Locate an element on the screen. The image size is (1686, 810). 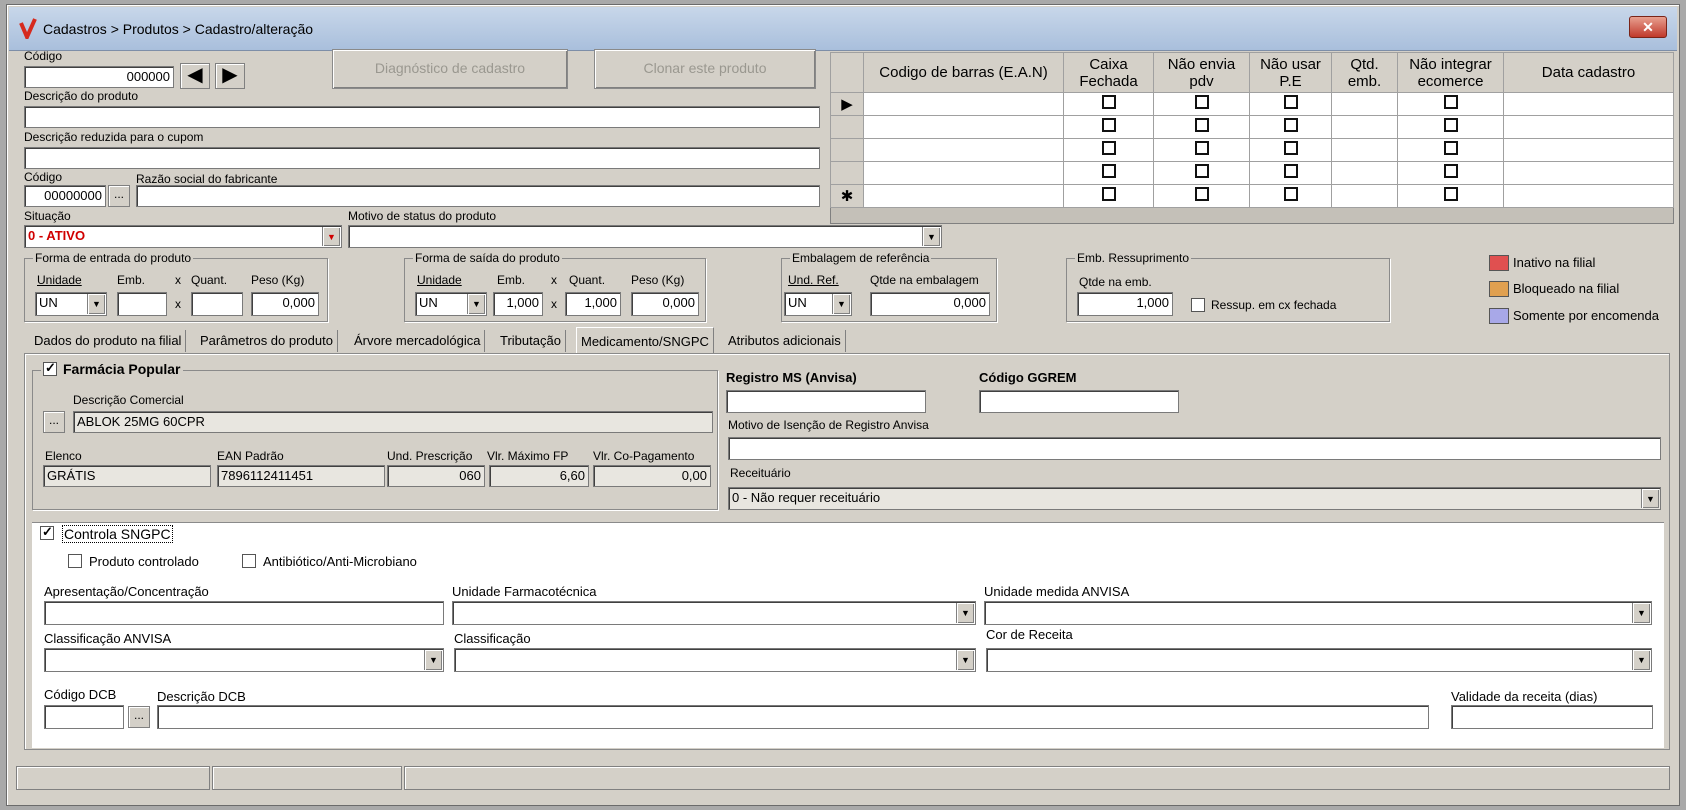
entrada-peso-input: 0,000 is located at coordinates (285, 304).